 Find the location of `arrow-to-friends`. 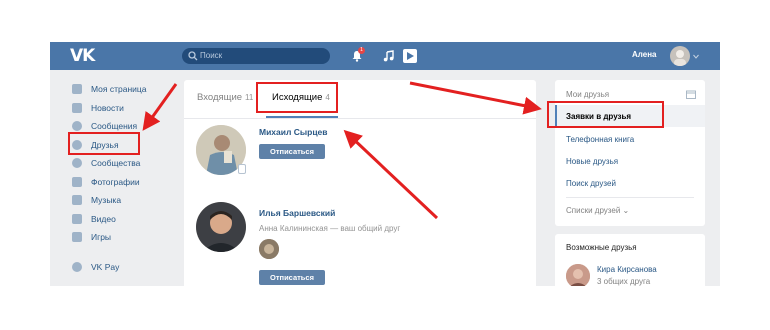

arrow-to-friends is located at coordinates (160, 107).